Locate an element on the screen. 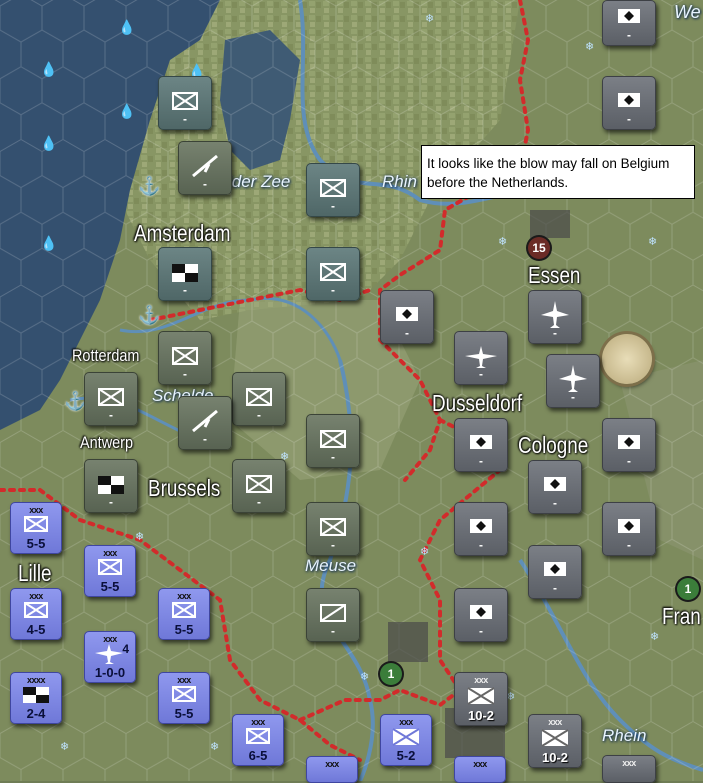  french-infantry-counter: xxx 6-5 is located at coordinates (258, 740).